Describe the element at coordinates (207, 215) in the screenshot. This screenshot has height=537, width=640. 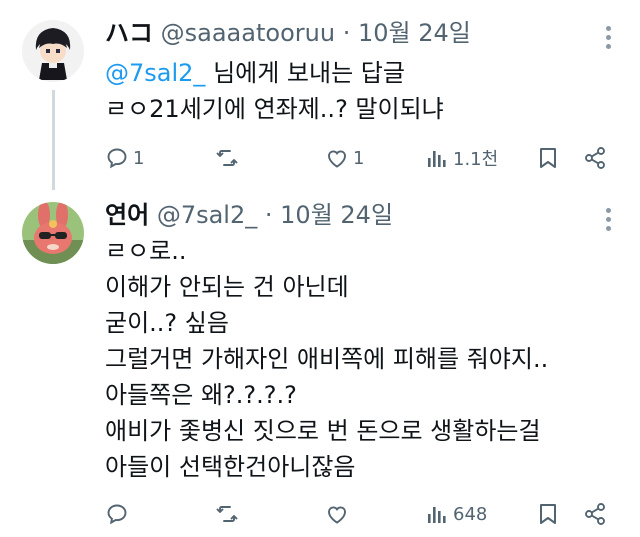
I see `handle: @7sal2_` at that location.